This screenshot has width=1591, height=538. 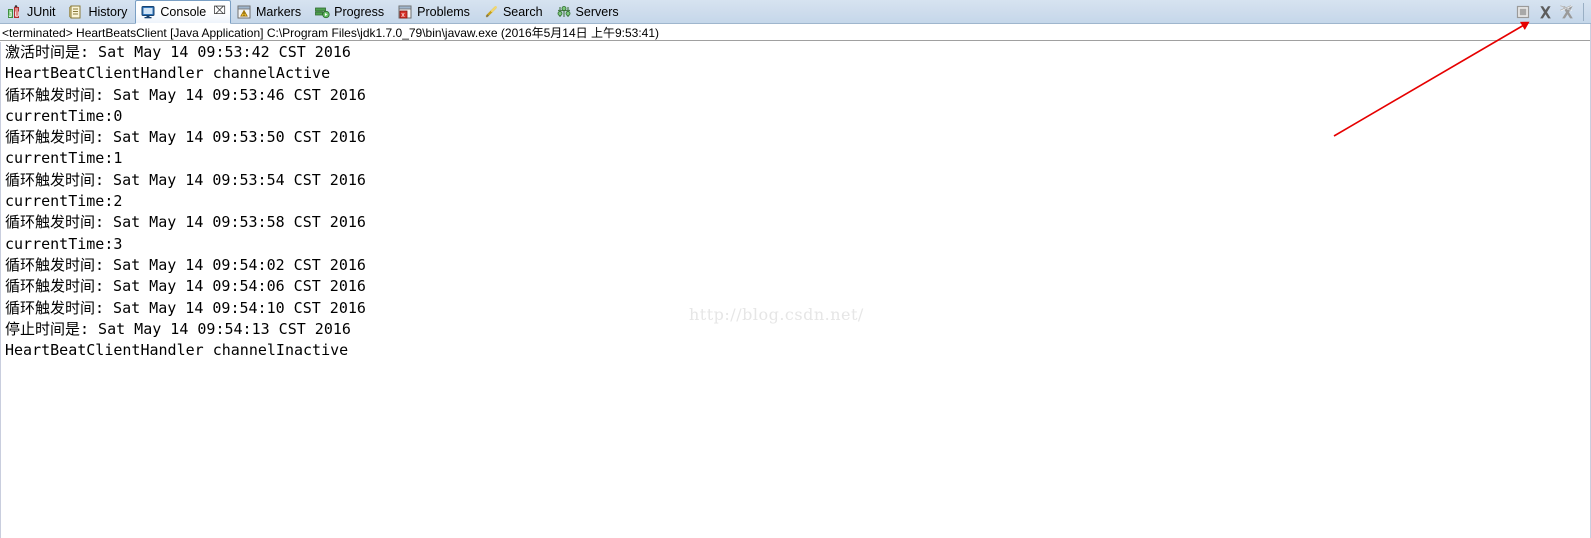 I want to click on remove-launch-button, so click(x=1545, y=12).